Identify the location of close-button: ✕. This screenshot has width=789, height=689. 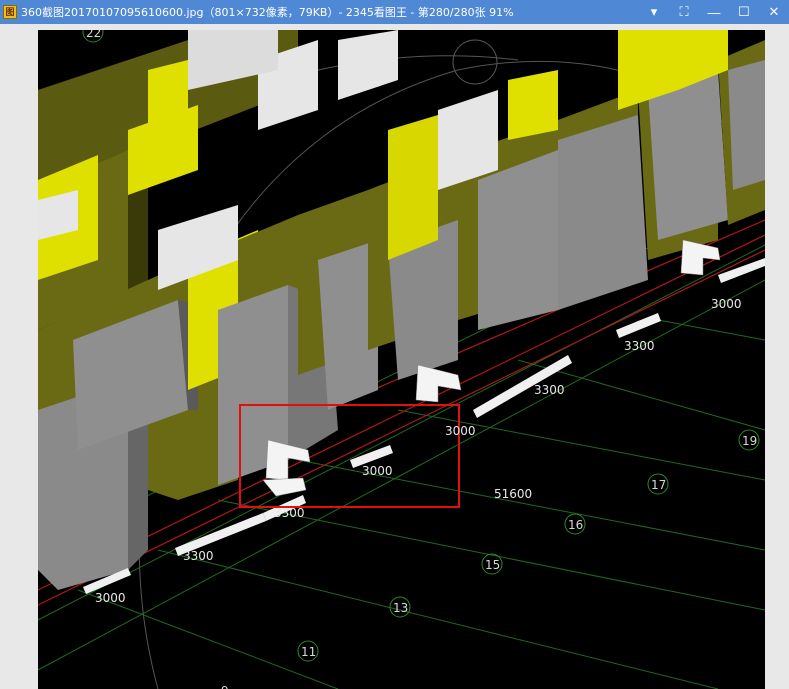
(774, 12).